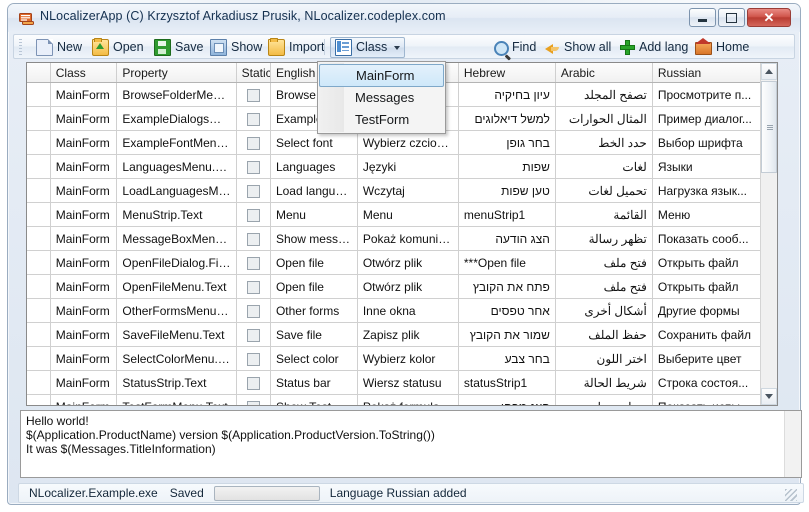 This screenshot has height=512, width=809. I want to click on cell-property: OpenFileDialog.FileName, so click(176, 262).